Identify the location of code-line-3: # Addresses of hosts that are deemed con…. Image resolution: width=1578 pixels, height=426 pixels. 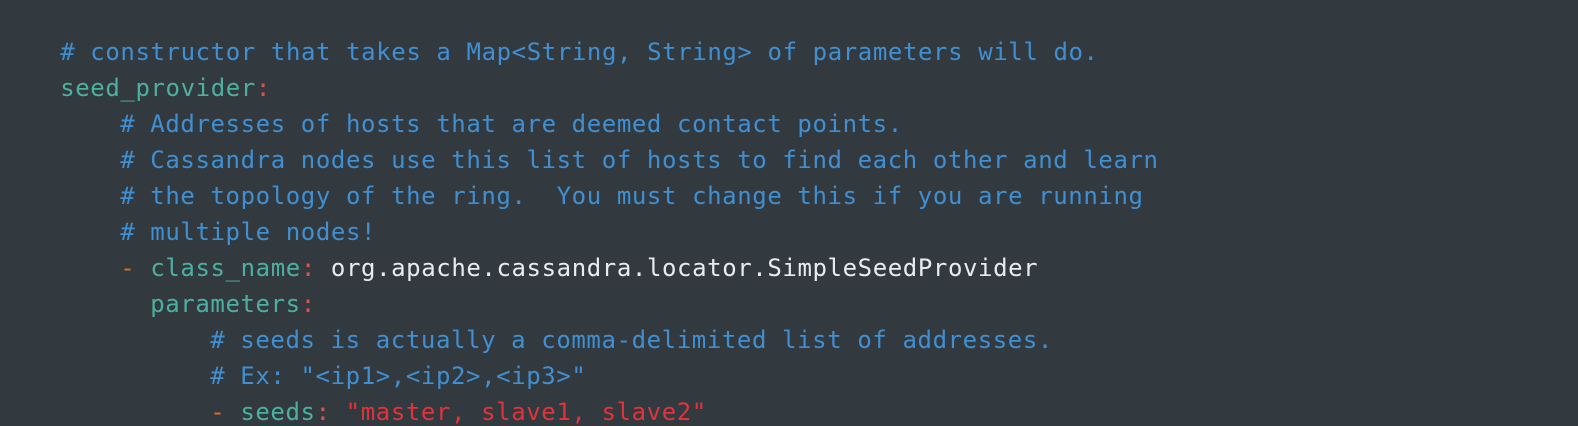
(451, 104).